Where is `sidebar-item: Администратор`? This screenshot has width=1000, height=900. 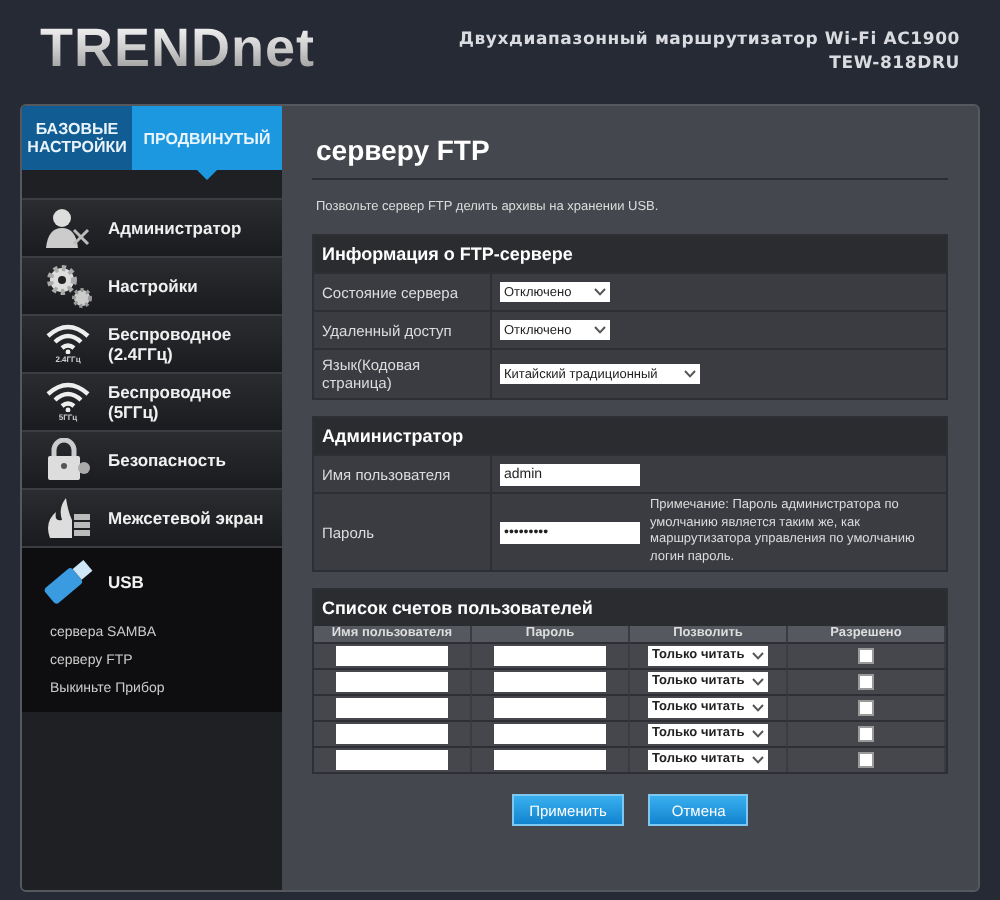 sidebar-item: Администратор is located at coordinates (152, 227).